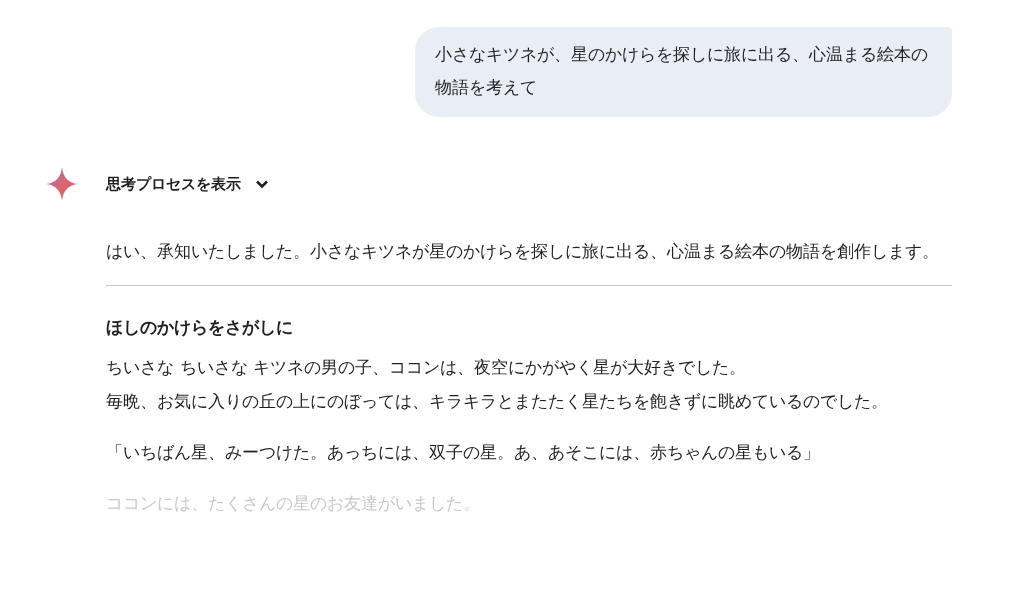 Image resolution: width=1024 pixels, height=593 pixels. What do you see at coordinates (463, 452) in the screenshot?
I see `story-paragraph: 「いちばん星、みーつけた。あっちには、双子の星。あ、あそこには、赤ちゃんの星もいる」` at bounding box center [463, 452].